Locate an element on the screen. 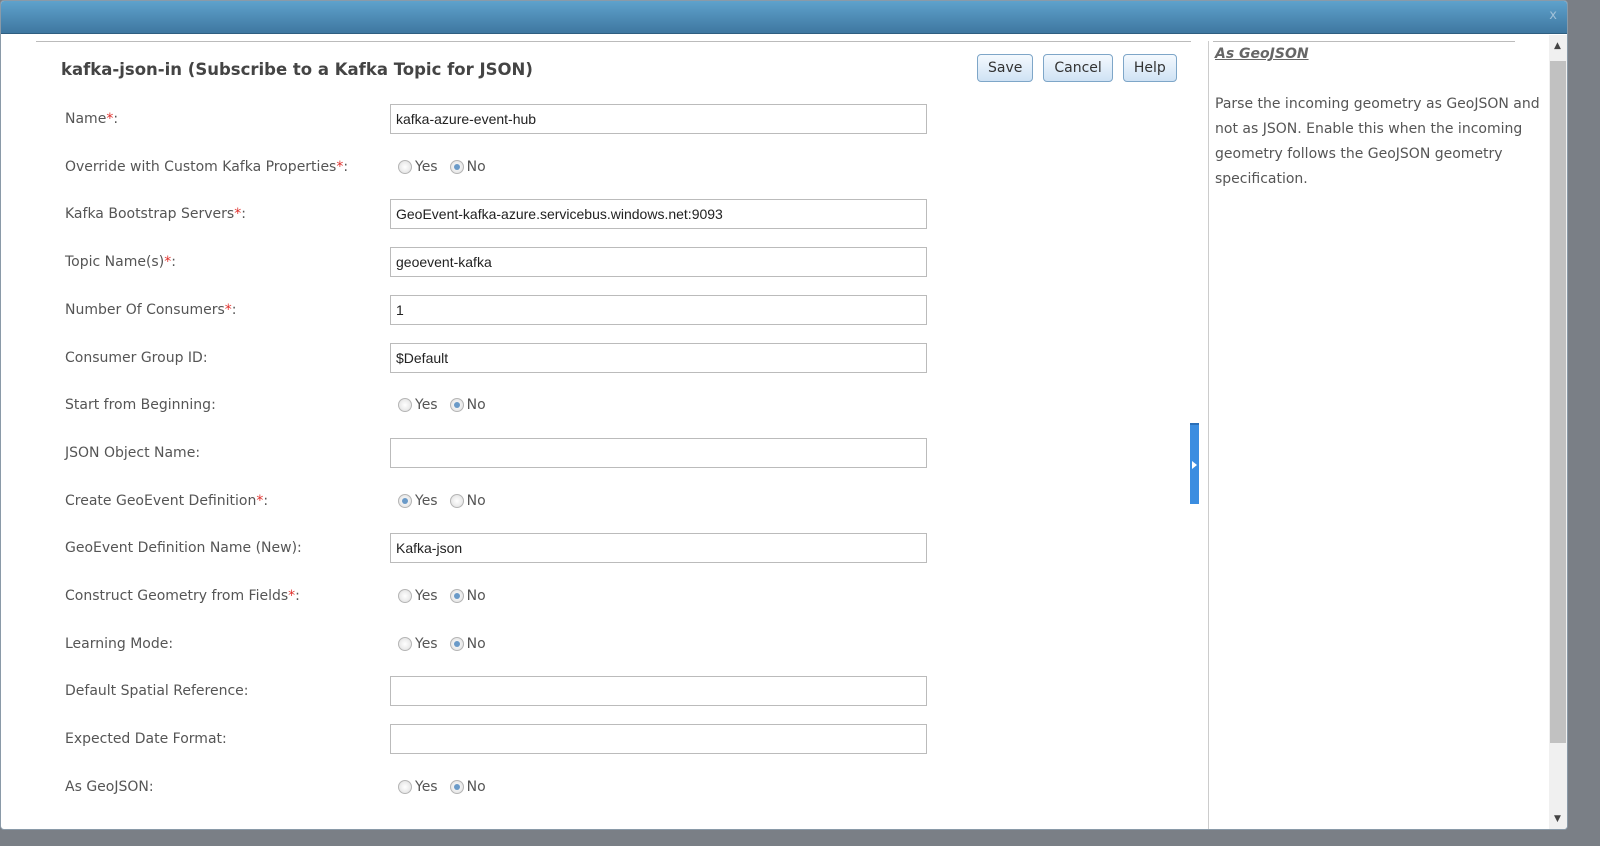  field-row-as-geojson: As GeoJSON: Yes No is located at coordinates (500, 787).